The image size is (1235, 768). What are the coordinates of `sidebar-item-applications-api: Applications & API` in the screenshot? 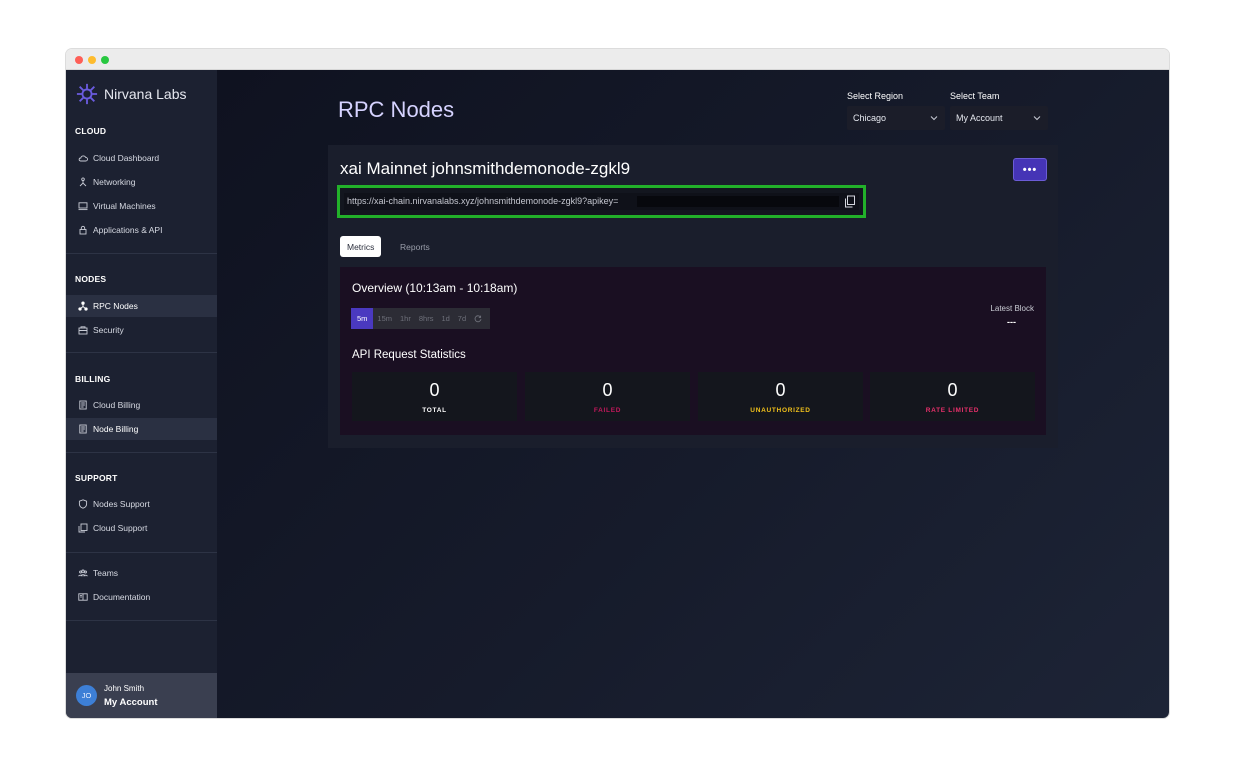 It's located at (141, 230).